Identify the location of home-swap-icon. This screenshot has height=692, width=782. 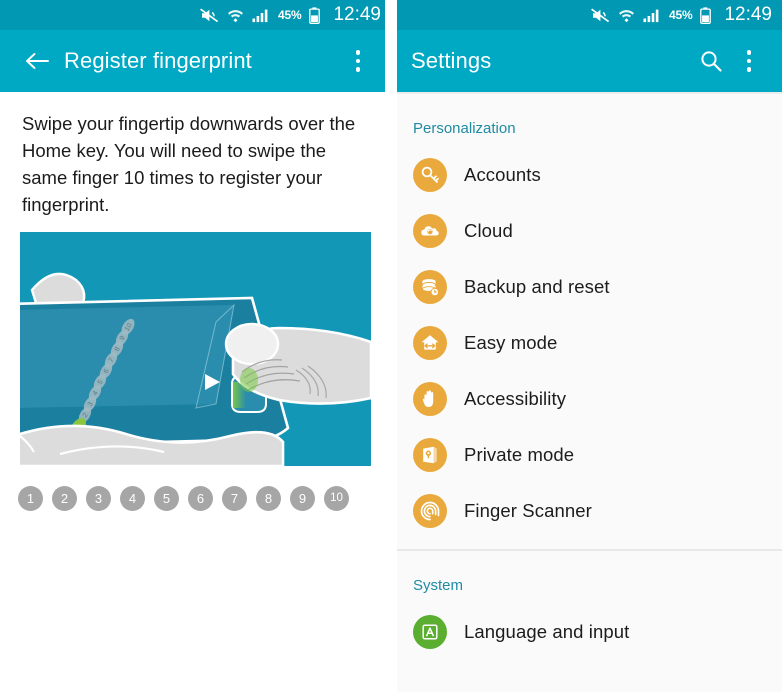
(430, 343).